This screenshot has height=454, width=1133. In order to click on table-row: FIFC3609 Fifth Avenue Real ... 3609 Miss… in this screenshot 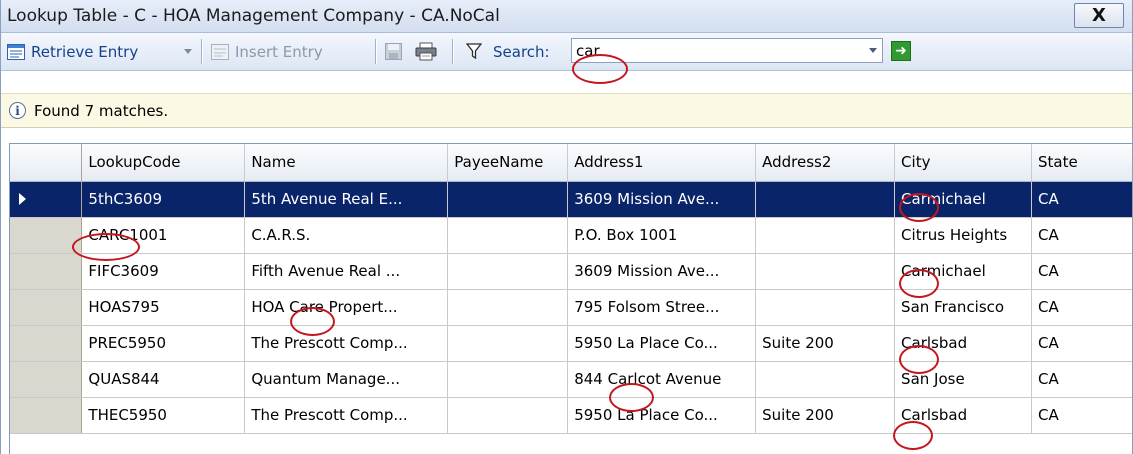, I will do `click(571, 271)`.